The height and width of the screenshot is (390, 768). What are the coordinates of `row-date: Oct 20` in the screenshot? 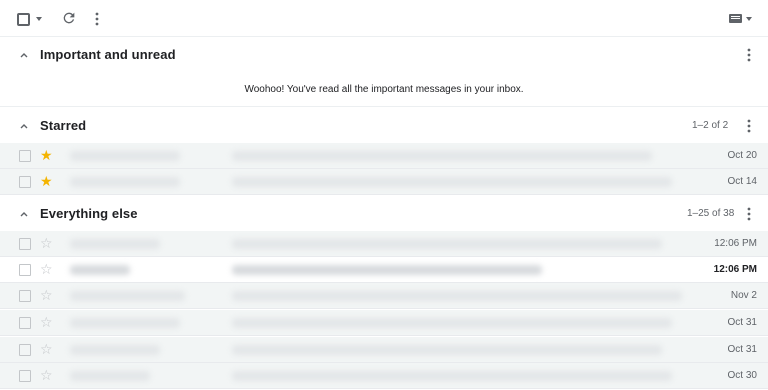 It's located at (742, 155).